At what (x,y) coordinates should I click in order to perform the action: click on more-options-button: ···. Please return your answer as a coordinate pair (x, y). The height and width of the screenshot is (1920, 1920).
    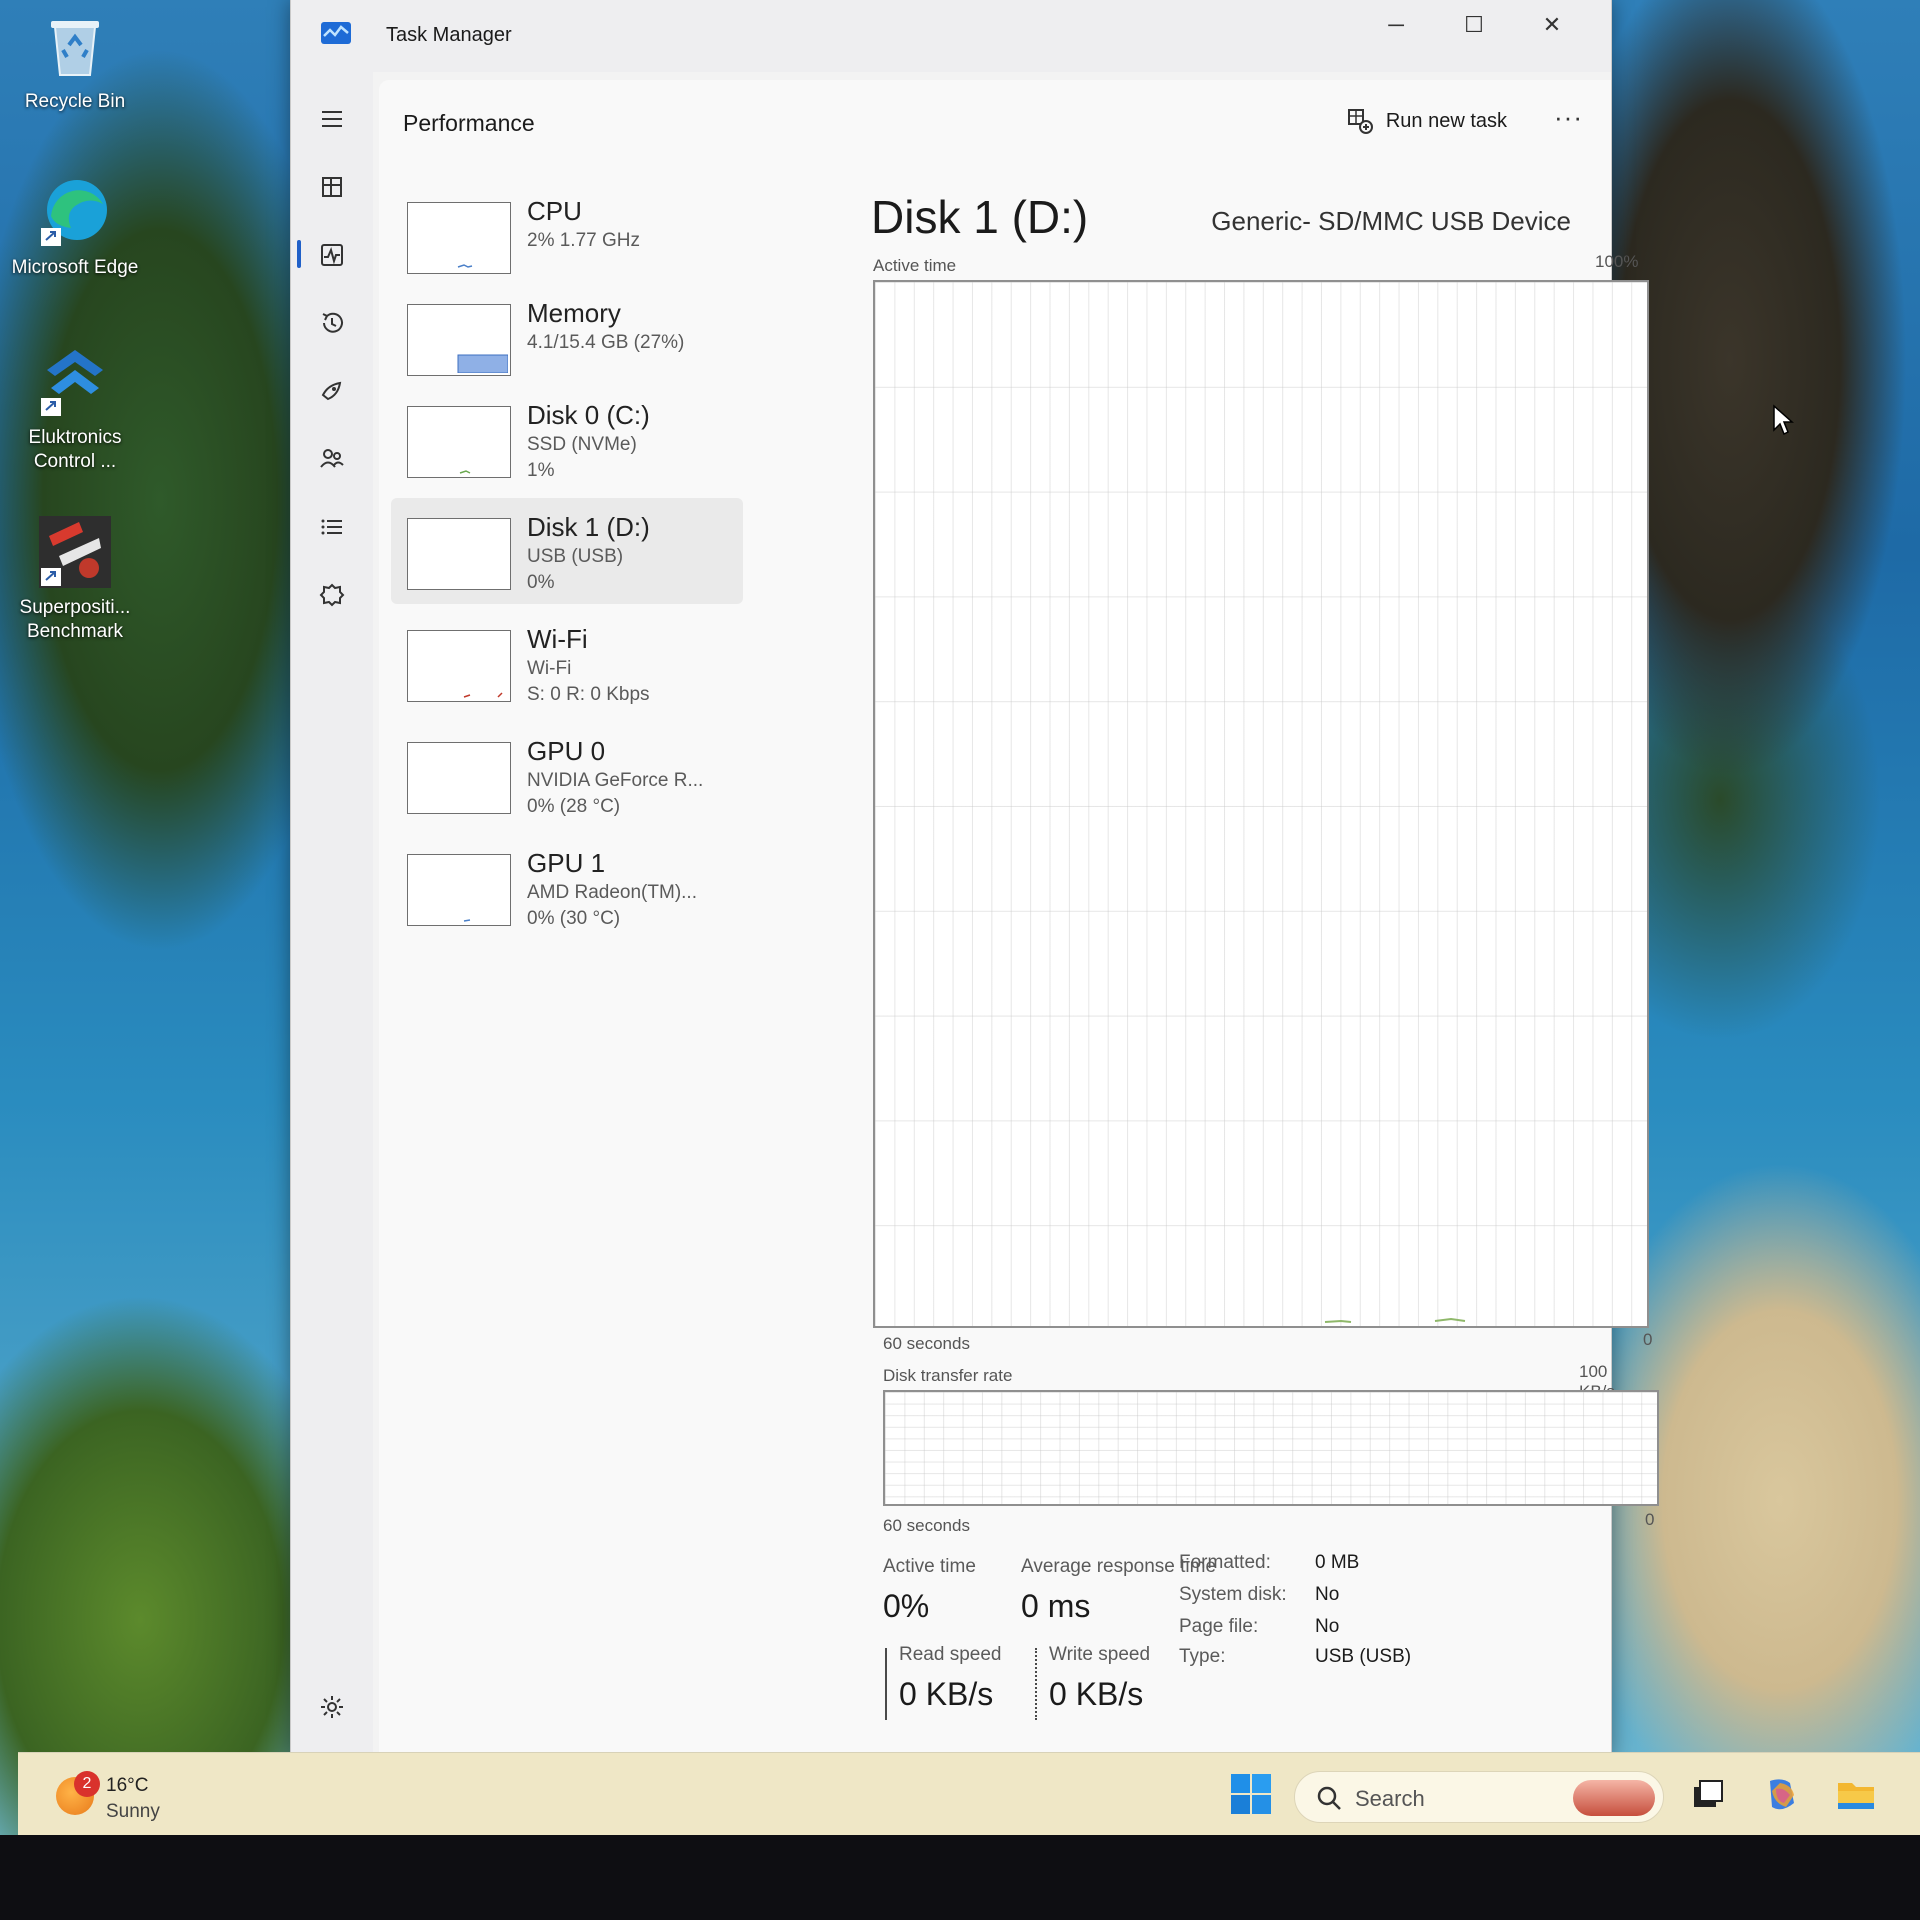
    Looking at the image, I should click on (1568, 117).